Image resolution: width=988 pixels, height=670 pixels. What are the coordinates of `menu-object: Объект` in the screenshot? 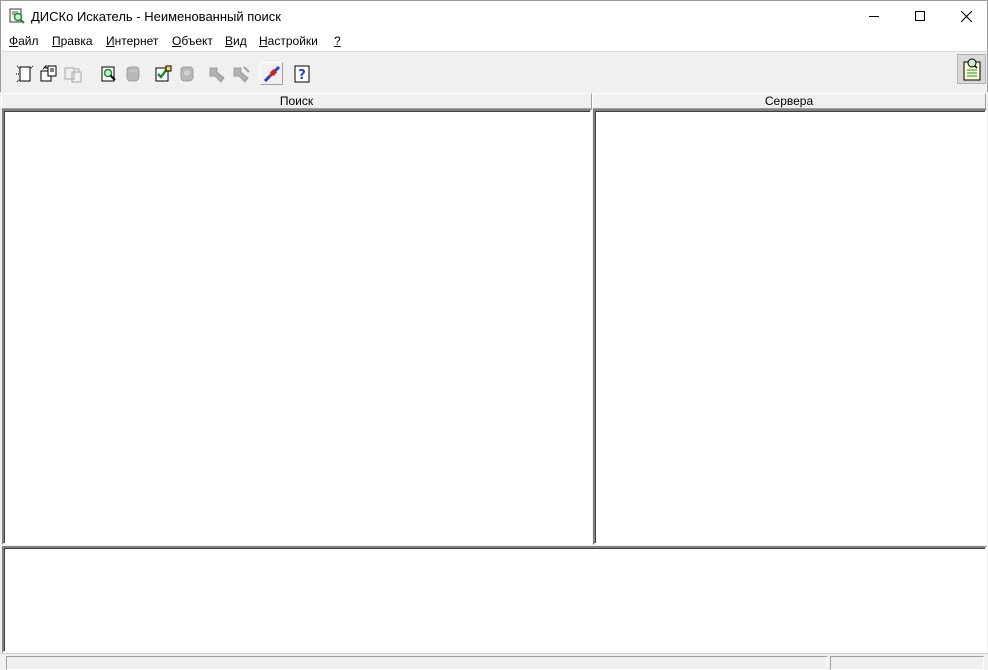 It's located at (192, 41).